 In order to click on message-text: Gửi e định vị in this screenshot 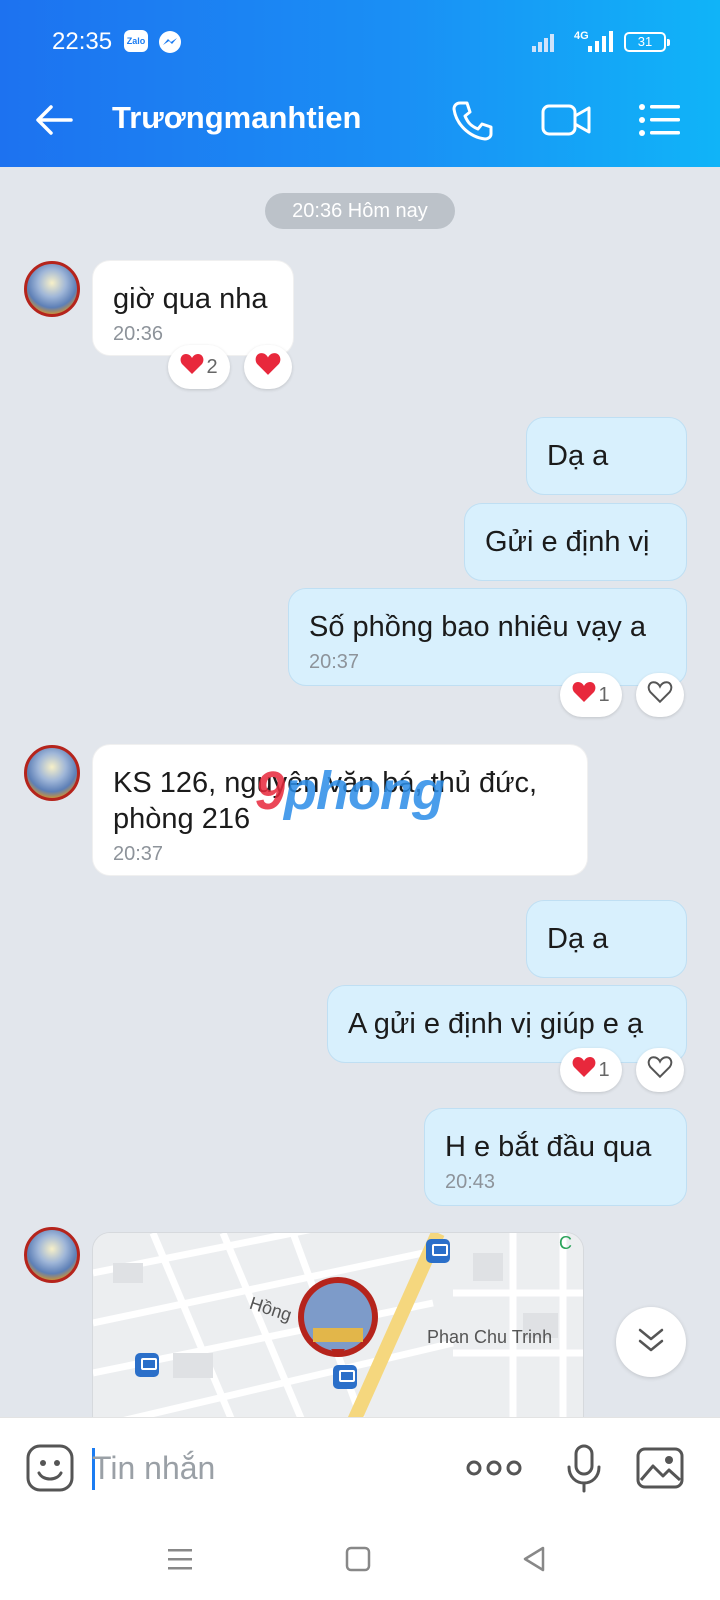, I will do `click(567, 542)`.